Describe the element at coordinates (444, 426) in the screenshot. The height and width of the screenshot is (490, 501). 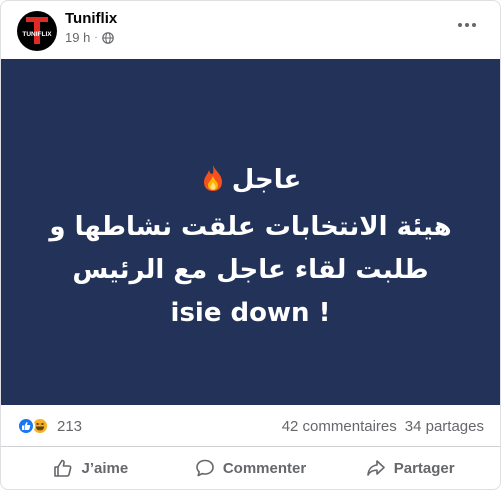
I see `shares-count-link: 34 partages` at that location.